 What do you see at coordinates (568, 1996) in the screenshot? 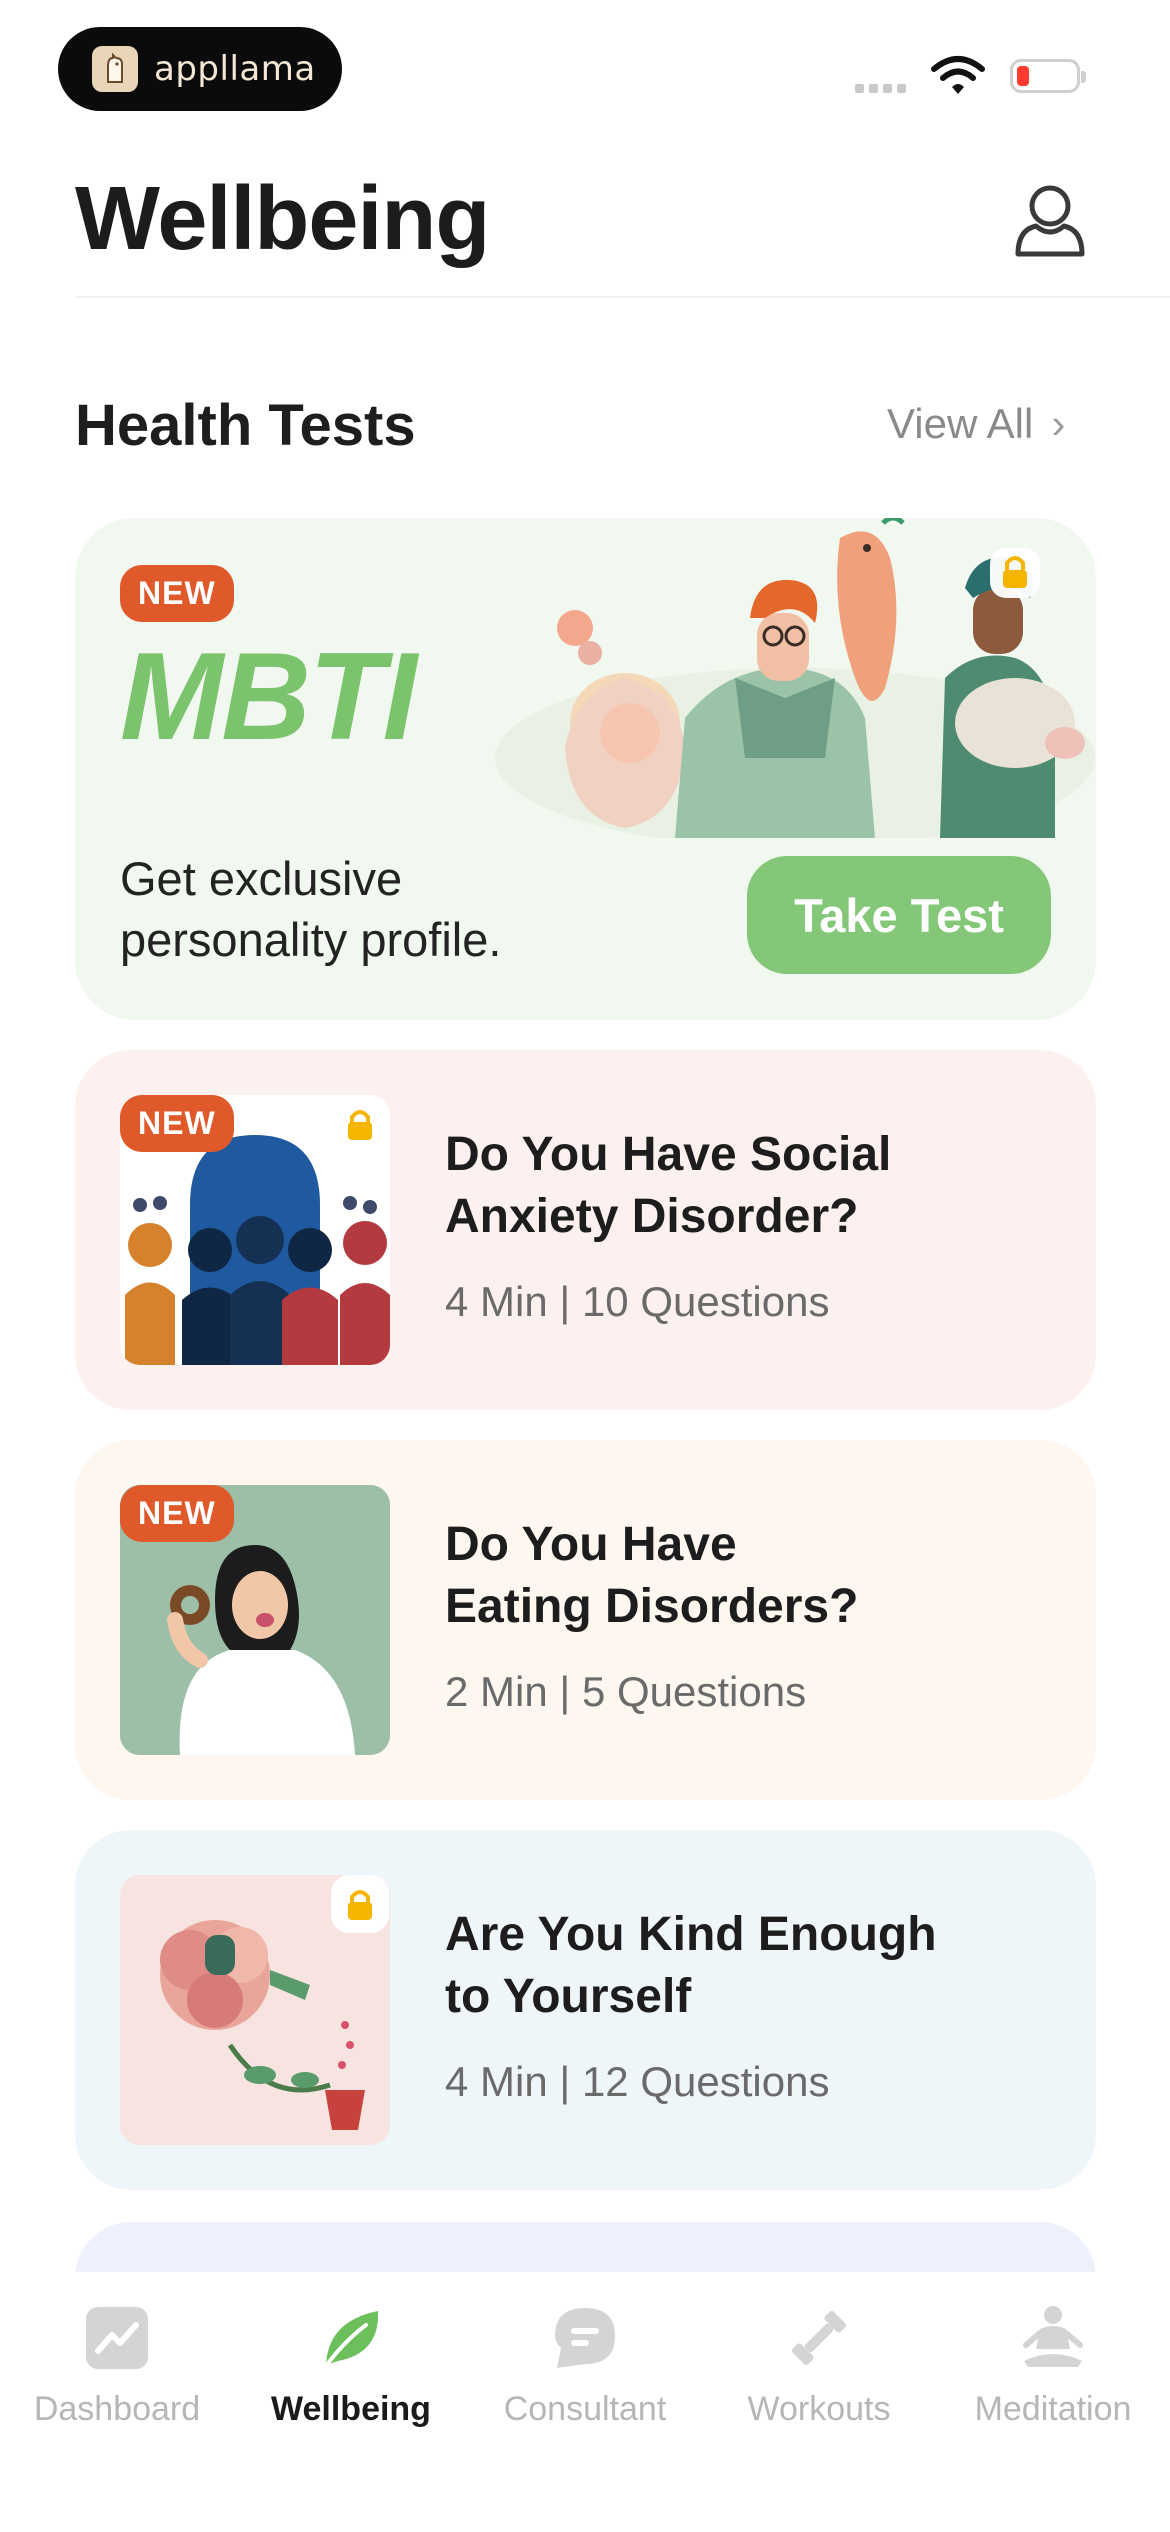
I see `test-title-line-2: to Yourself` at bounding box center [568, 1996].